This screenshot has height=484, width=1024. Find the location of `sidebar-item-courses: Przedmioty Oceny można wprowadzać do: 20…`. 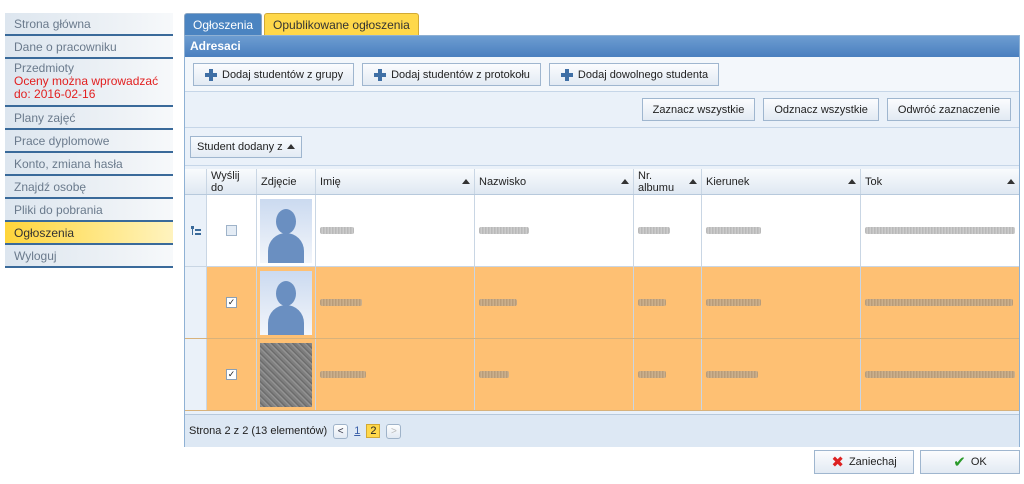

sidebar-item-courses: Przedmioty Oceny można wprowadzać do: 20… is located at coordinates (89, 83).